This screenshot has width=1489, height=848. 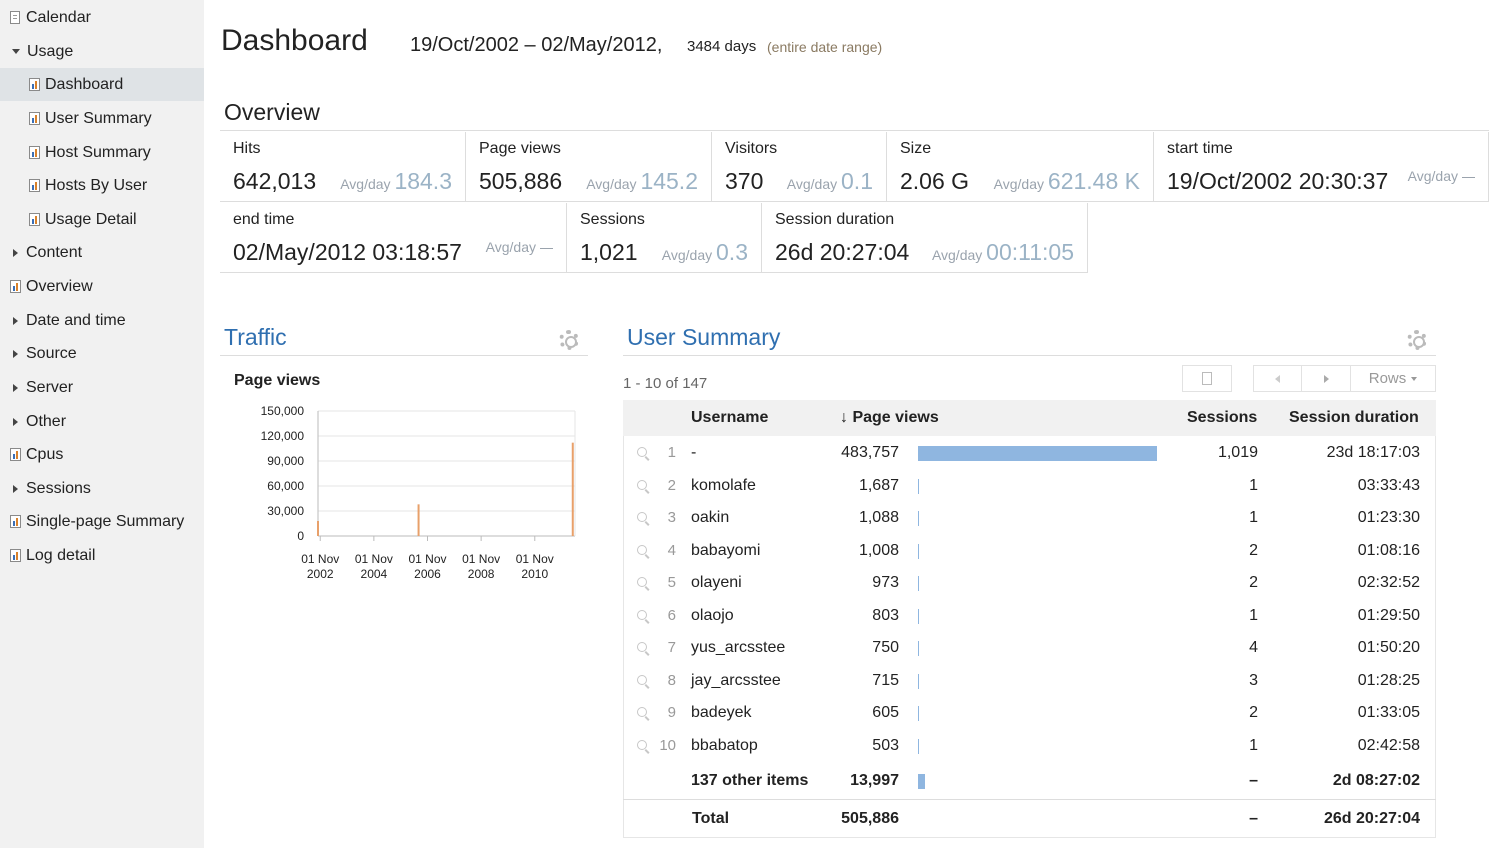 What do you see at coordinates (1029, 648) in the screenshot?
I see `table-row: 7 yus_arcsstee 750 4 01:50:20` at bounding box center [1029, 648].